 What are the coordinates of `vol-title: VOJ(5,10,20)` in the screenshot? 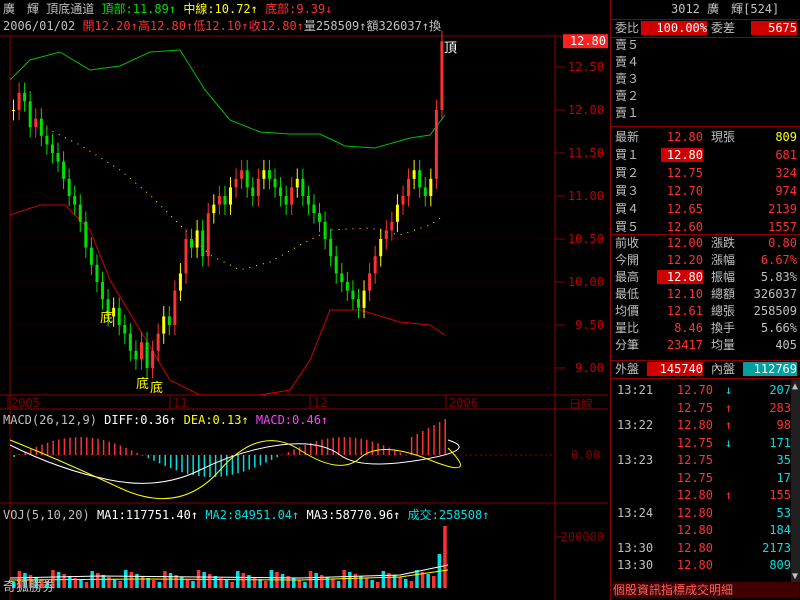 It's located at (46, 515).